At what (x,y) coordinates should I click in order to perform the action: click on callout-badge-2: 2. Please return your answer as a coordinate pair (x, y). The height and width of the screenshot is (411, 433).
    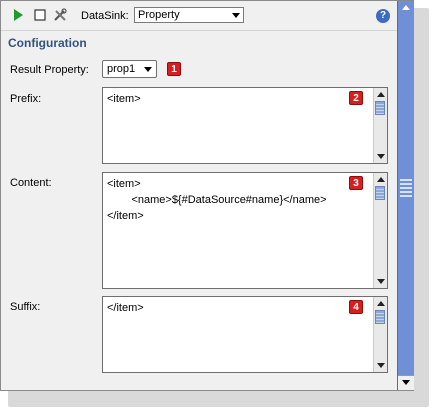
    Looking at the image, I should click on (356, 98).